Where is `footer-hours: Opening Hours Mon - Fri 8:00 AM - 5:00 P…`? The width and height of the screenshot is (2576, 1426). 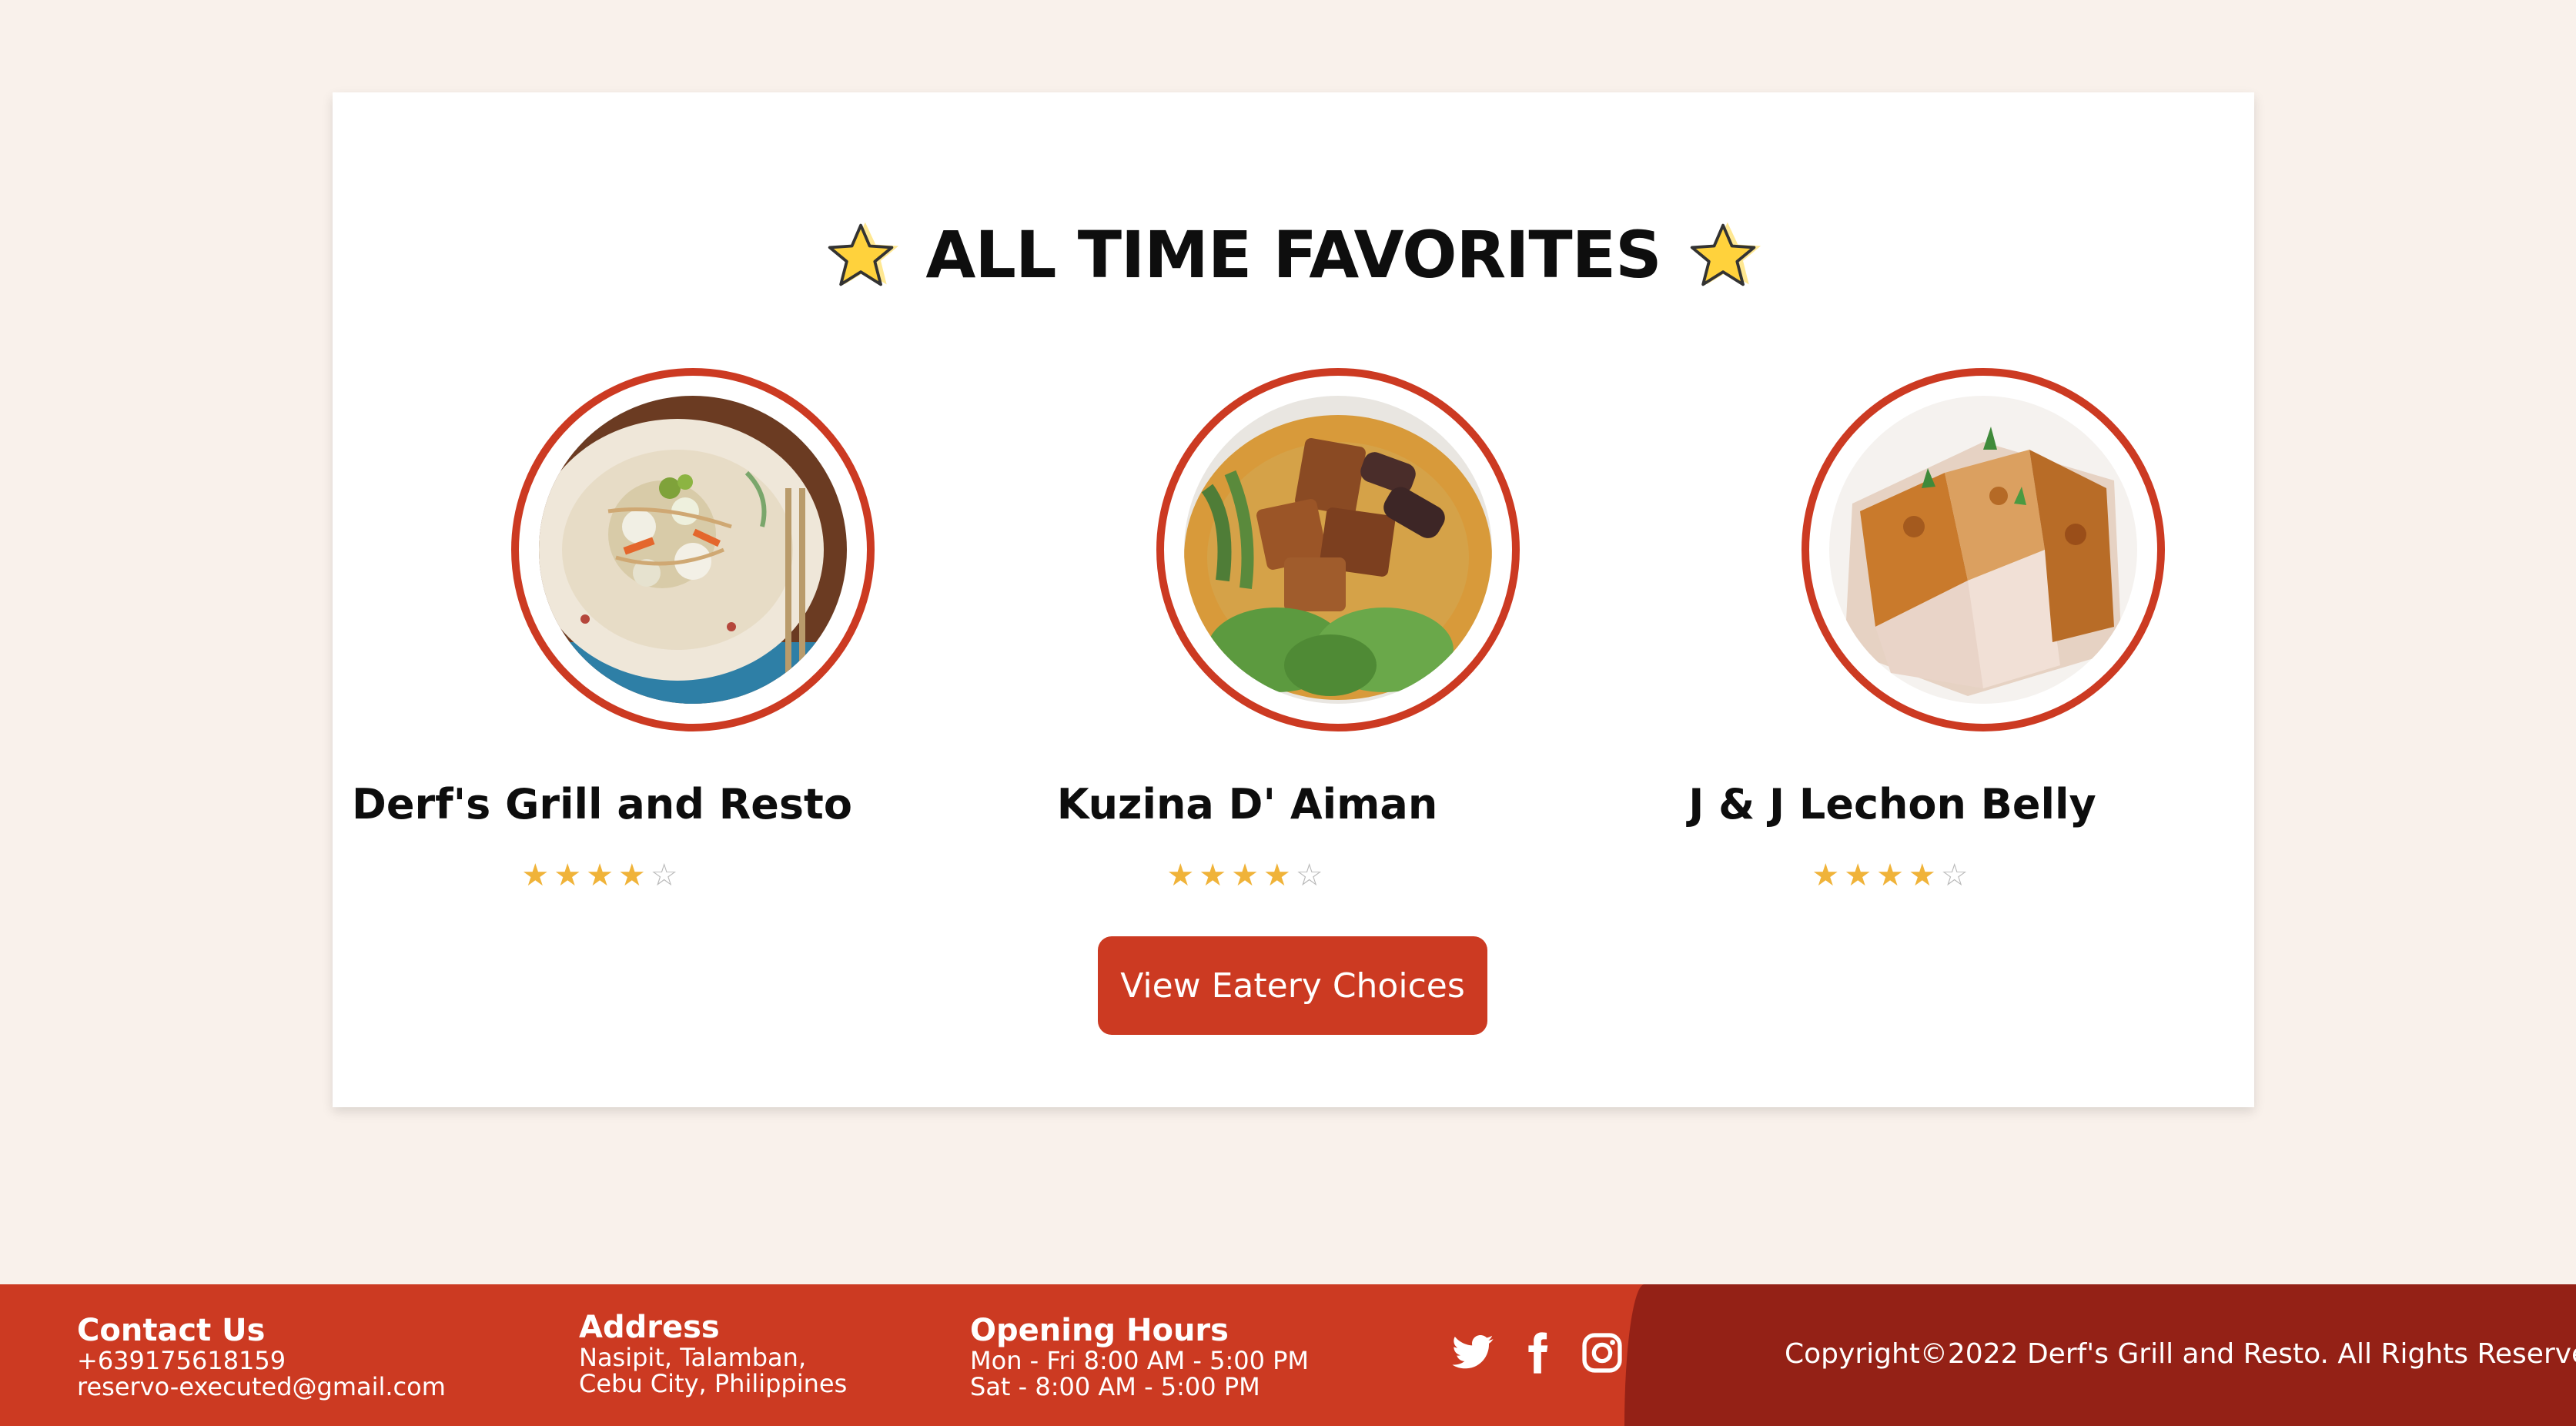
footer-hours: Opening Hours Mon - Fri 8:00 AM - 5:00 P… is located at coordinates (1140, 1357).